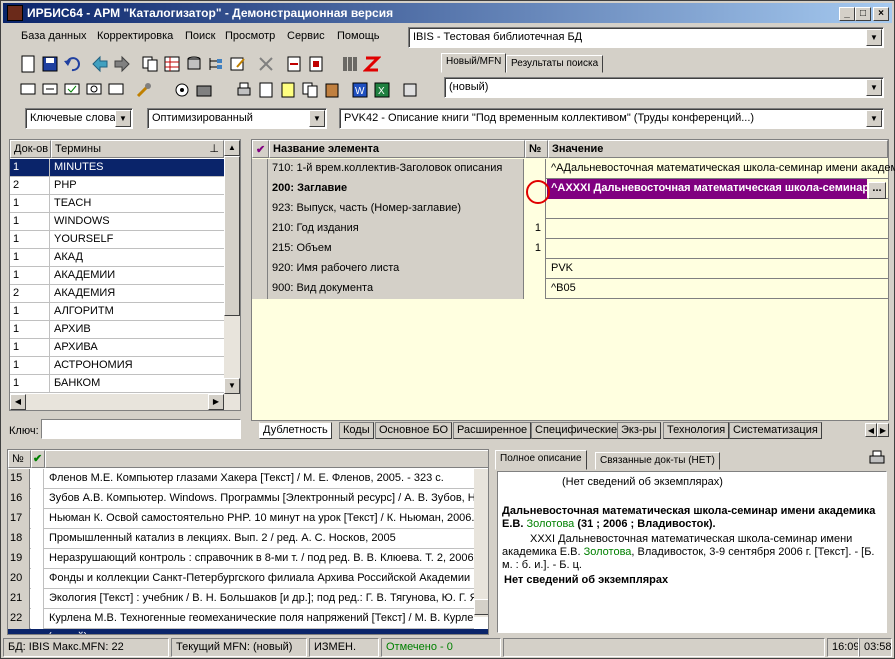  I want to click on search-mode-select: Ключевые слова ▼, so click(79, 118).